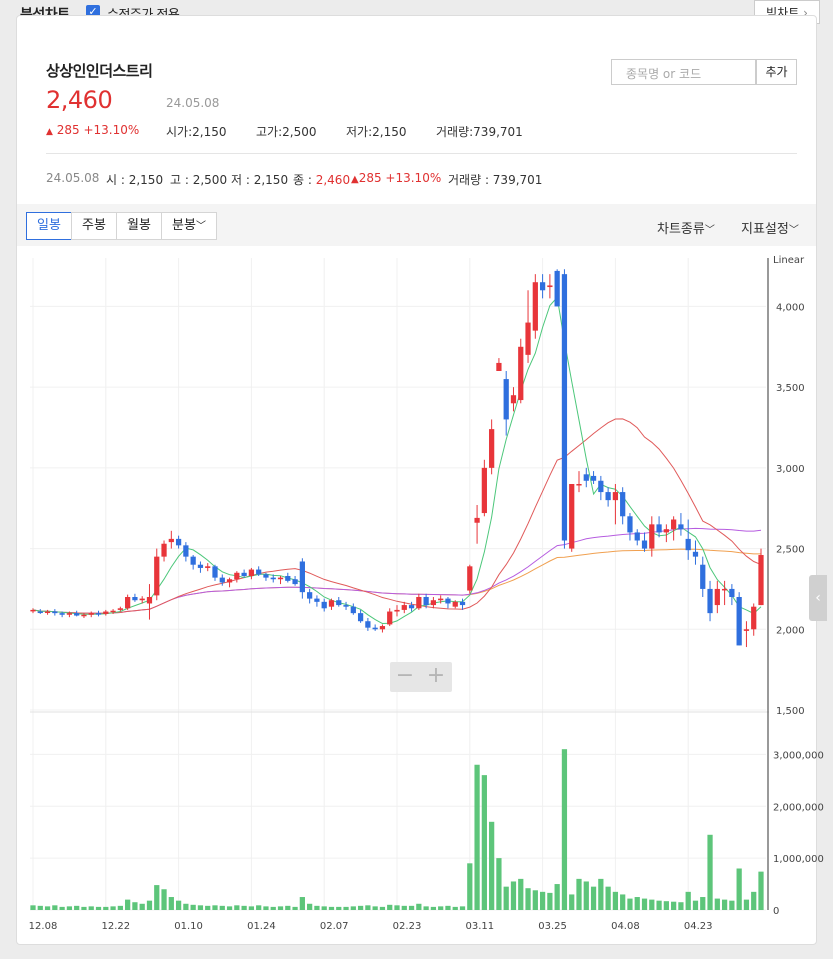 The height and width of the screenshot is (959, 833). What do you see at coordinates (818, 598) in the screenshot?
I see `collapse-panel-button: ‹` at bounding box center [818, 598].